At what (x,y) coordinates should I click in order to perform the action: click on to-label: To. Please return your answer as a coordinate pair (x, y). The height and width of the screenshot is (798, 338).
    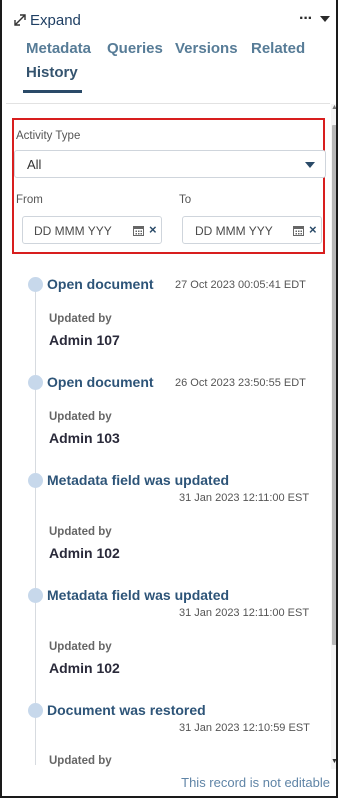
    Looking at the image, I should click on (185, 200).